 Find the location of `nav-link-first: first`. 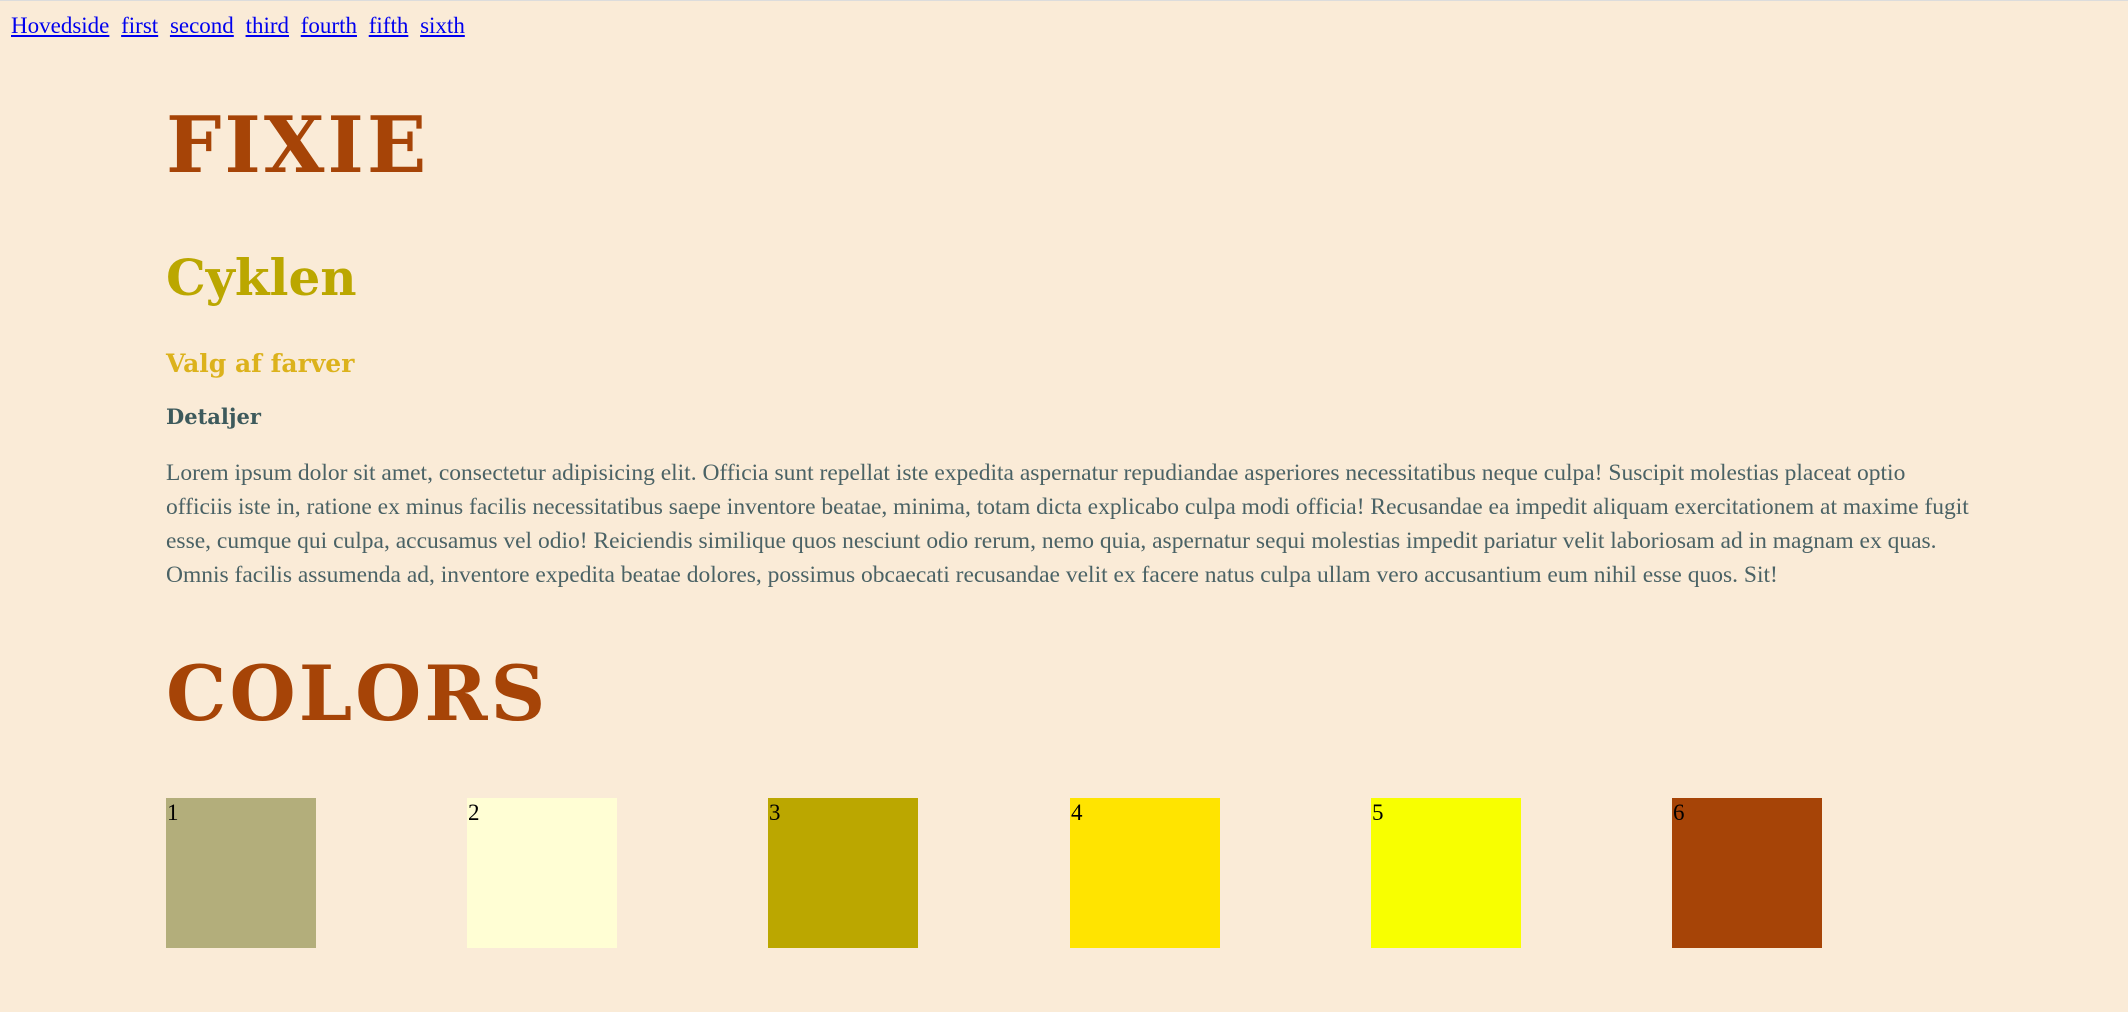

nav-link-first: first is located at coordinates (139, 25).